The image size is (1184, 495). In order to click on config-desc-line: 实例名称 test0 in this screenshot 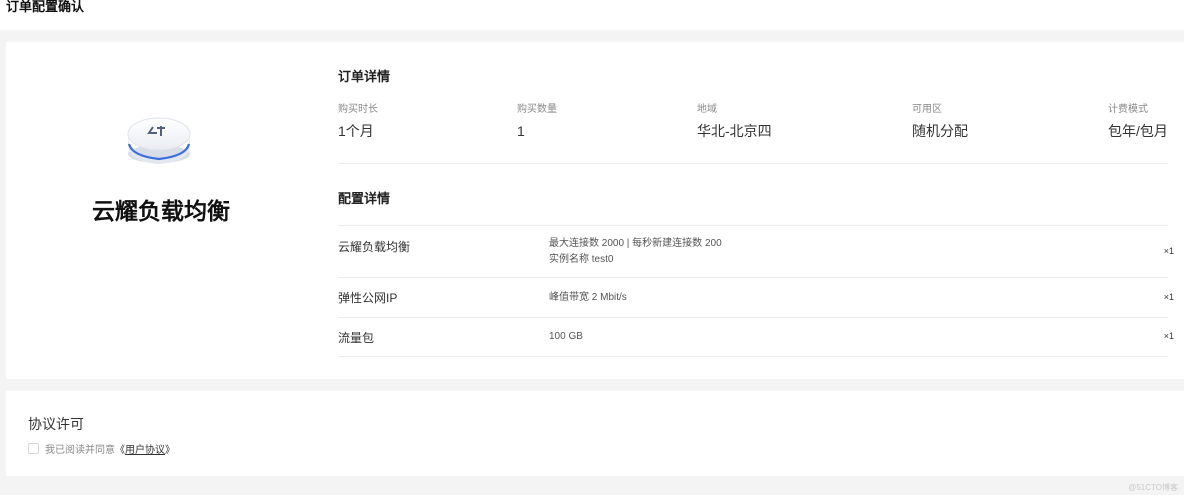, I will do `click(581, 259)`.